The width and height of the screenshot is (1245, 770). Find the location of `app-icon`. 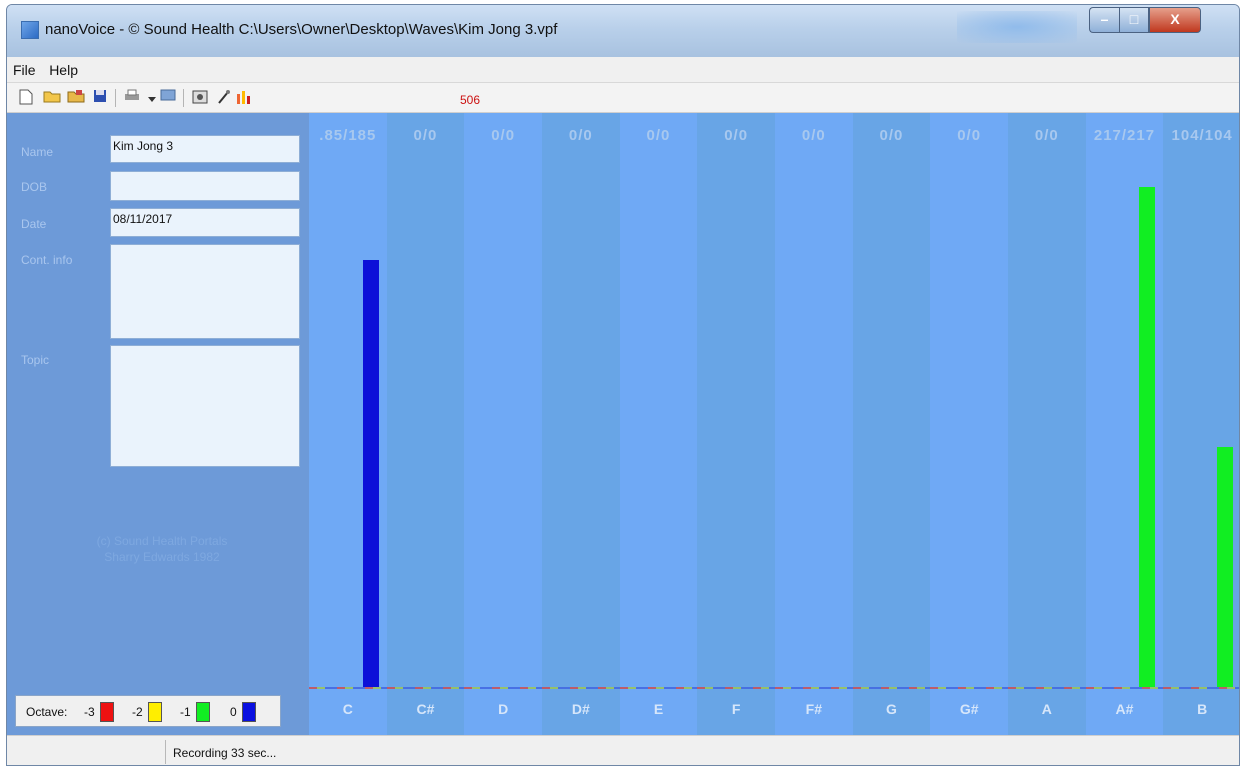

app-icon is located at coordinates (30, 30).